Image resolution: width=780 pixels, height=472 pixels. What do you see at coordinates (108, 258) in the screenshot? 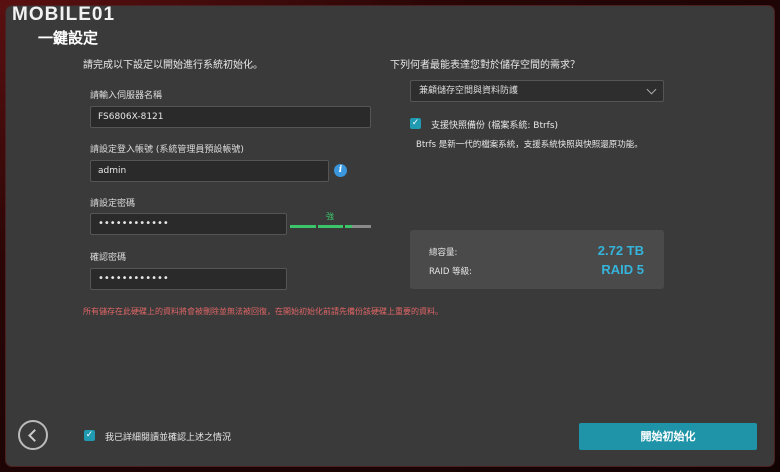
I see `confirm-password-label: 確認密碼` at bounding box center [108, 258].